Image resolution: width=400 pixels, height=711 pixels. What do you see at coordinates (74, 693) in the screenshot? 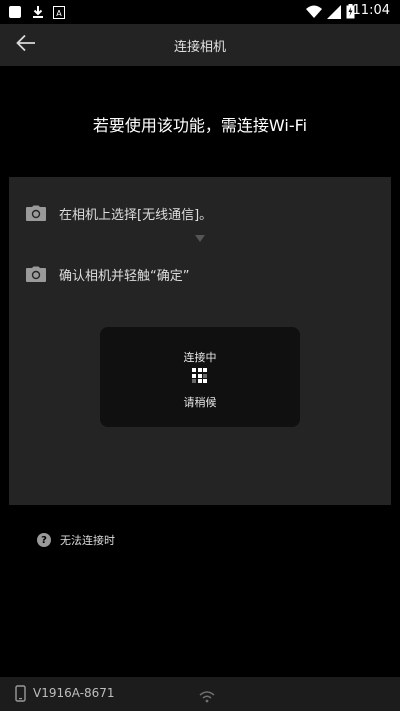
I see `device-name: V1916A-8671` at bounding box center [74, 693].